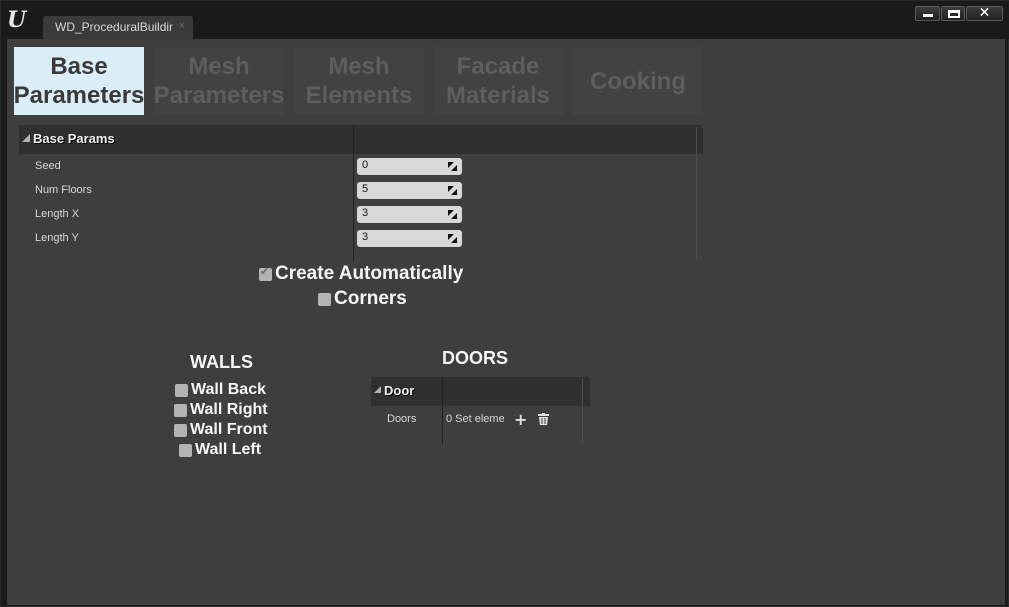 This screenshot has height=607, width=1009. I want to click on property-label-seed: Seed, so click(48, 166).